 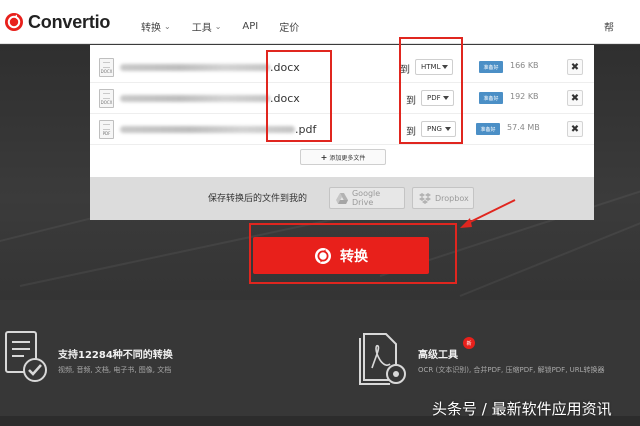 I want to click on nav-tools-label: 工具, so click(x=201, y=28).